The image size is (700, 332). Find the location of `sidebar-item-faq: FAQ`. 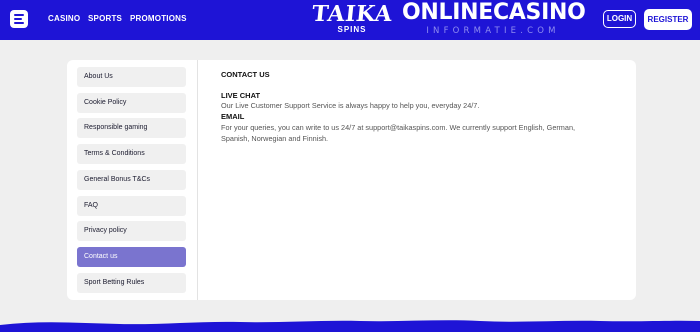

sidebar-item-faq: FAQ is located at coordinates (131, 206).